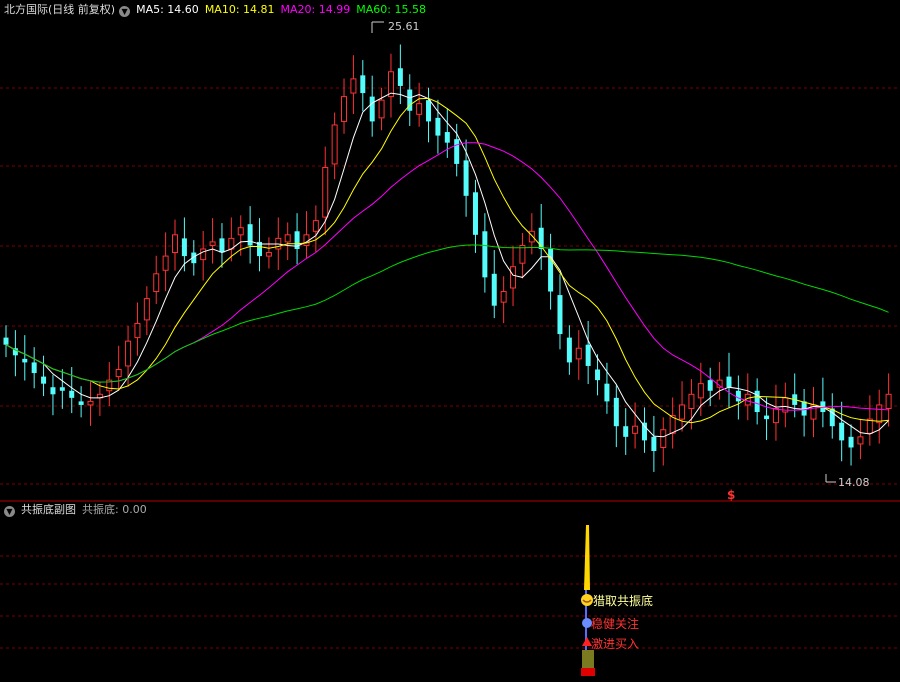 This screenshot has height=682, width=900. What do you see at coordinates (48, 509) in the screenshot?
I see `sub-chart-title: 共振底副图` at bounding box center [48, 509].